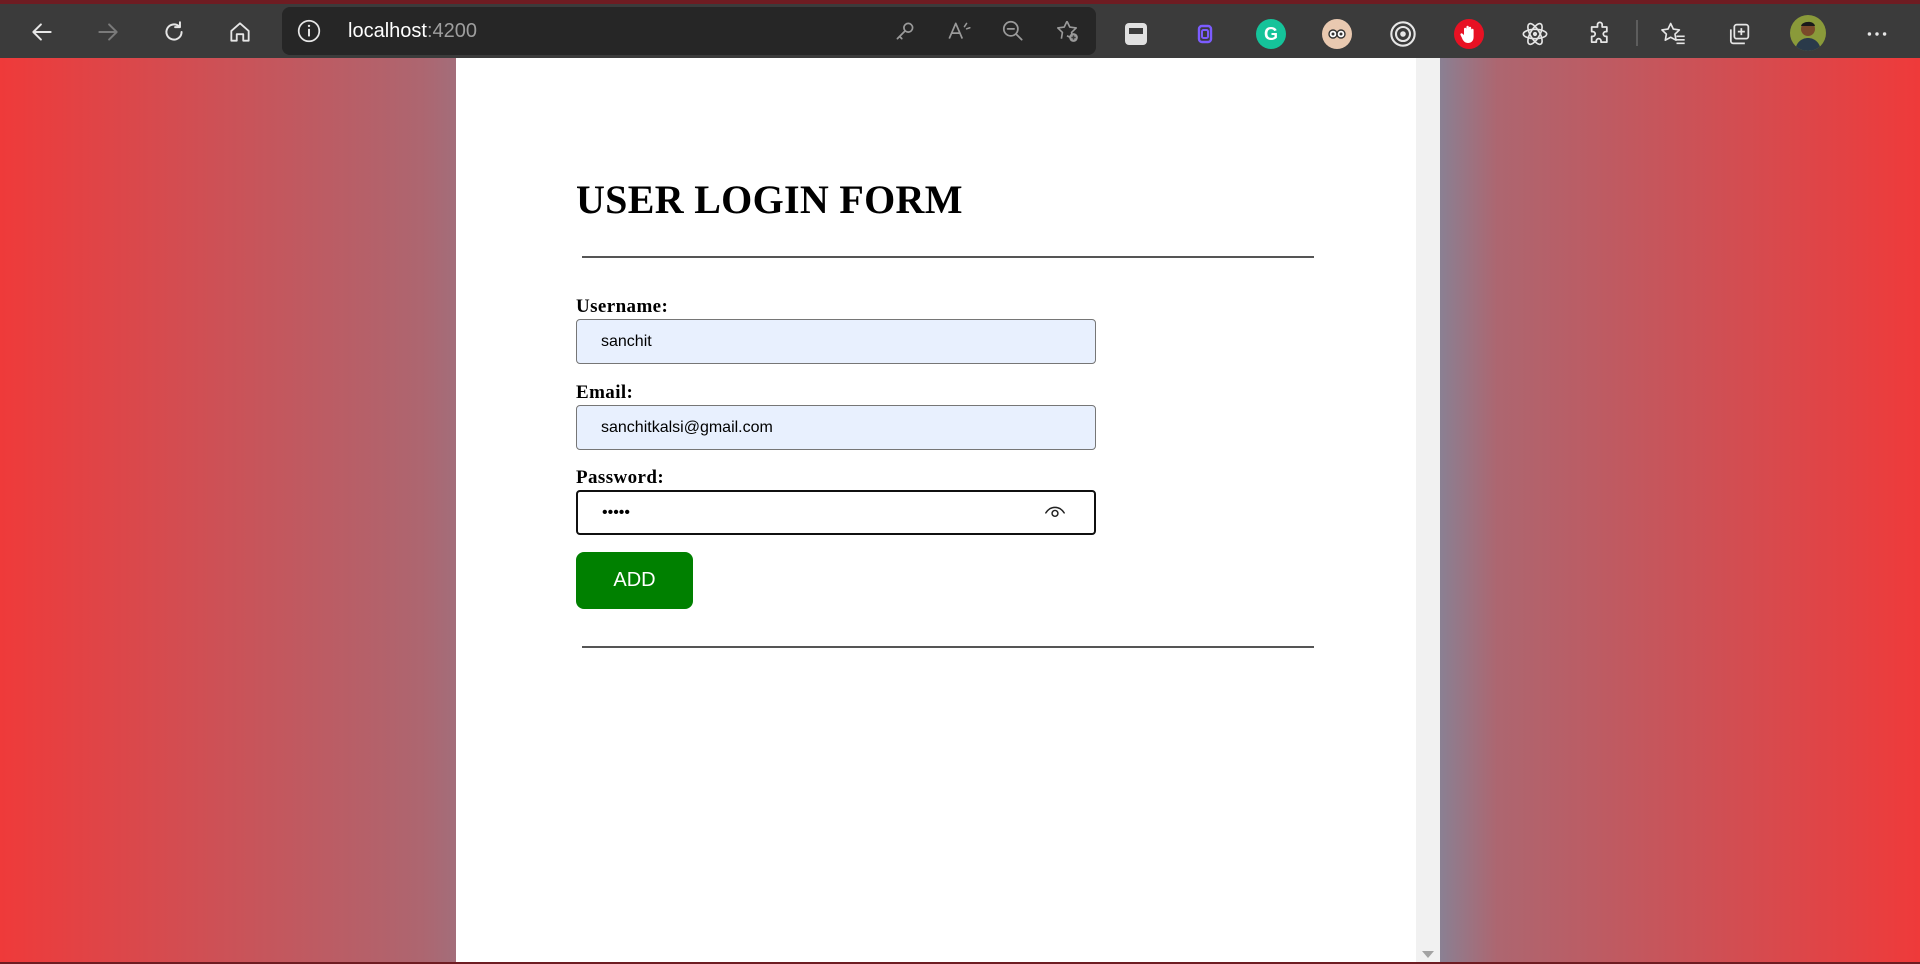  I want to click on email-label: Email:, so click(605, 392).